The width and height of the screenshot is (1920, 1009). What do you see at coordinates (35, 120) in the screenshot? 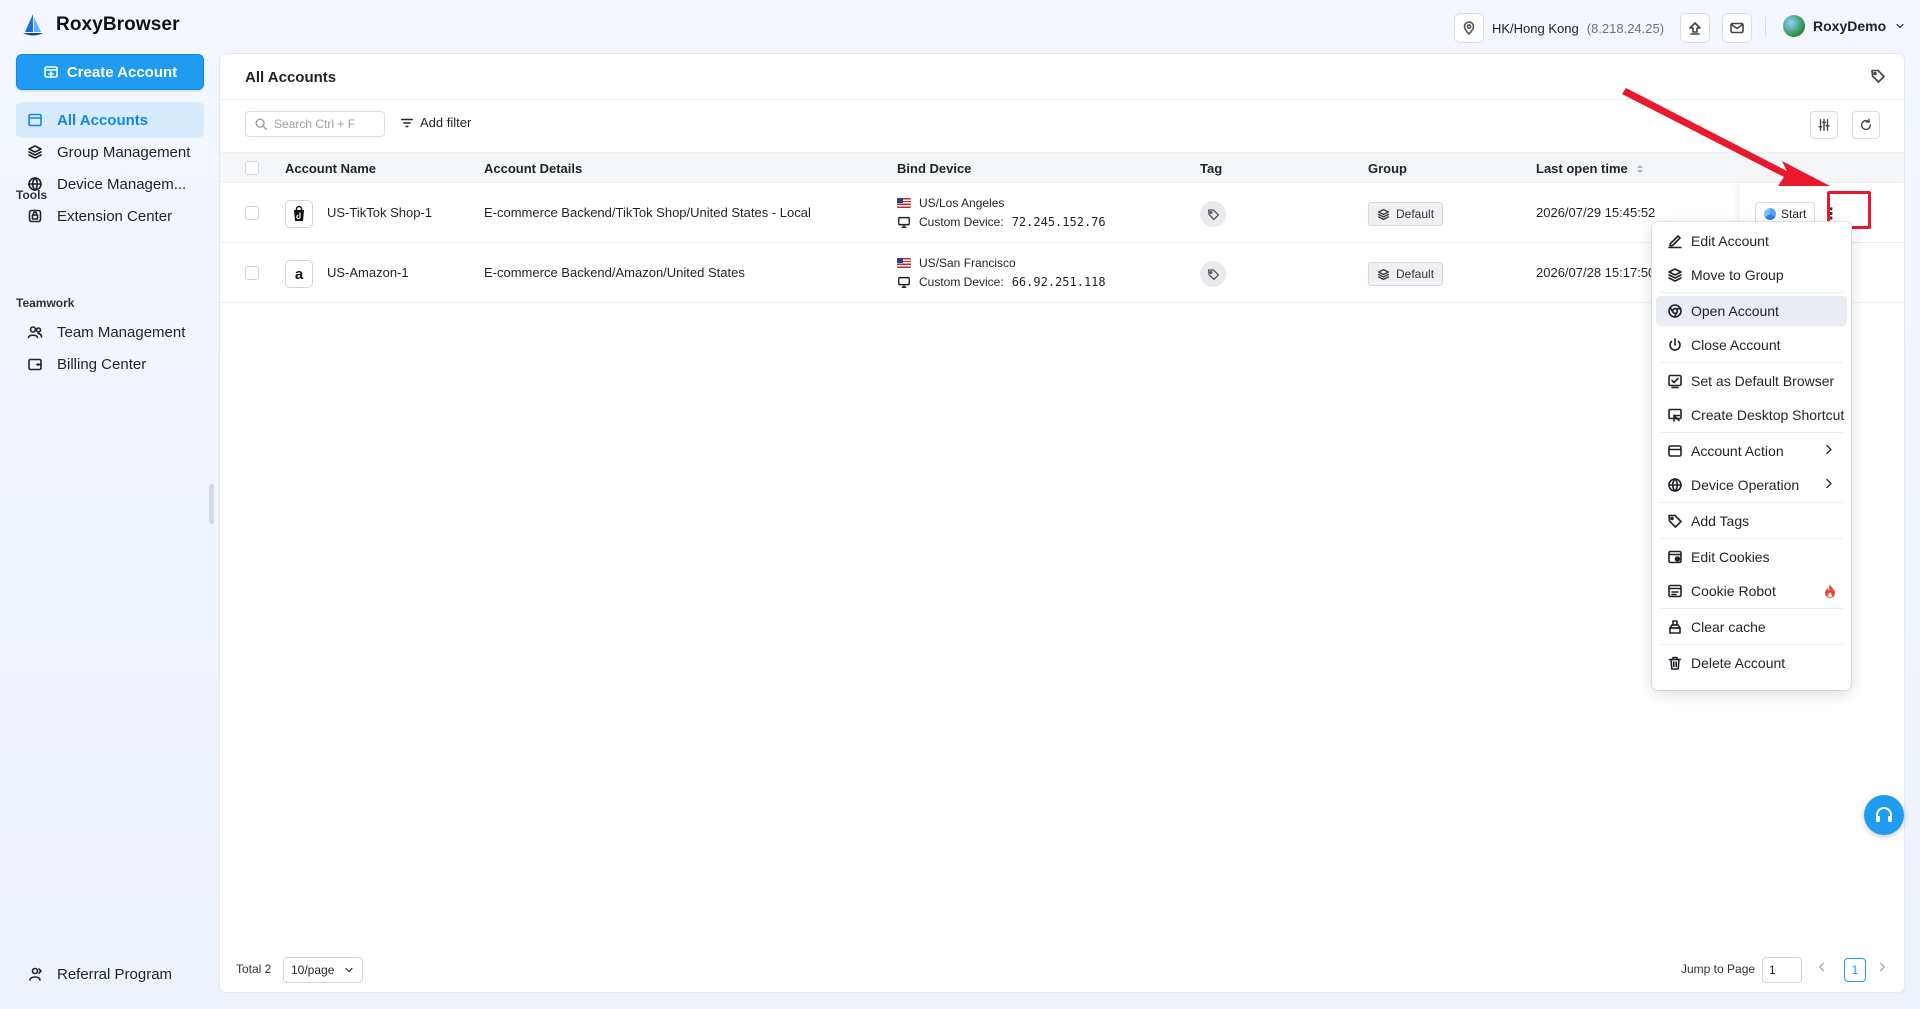
I see `browser-icon` at bounding box center [35, 120].